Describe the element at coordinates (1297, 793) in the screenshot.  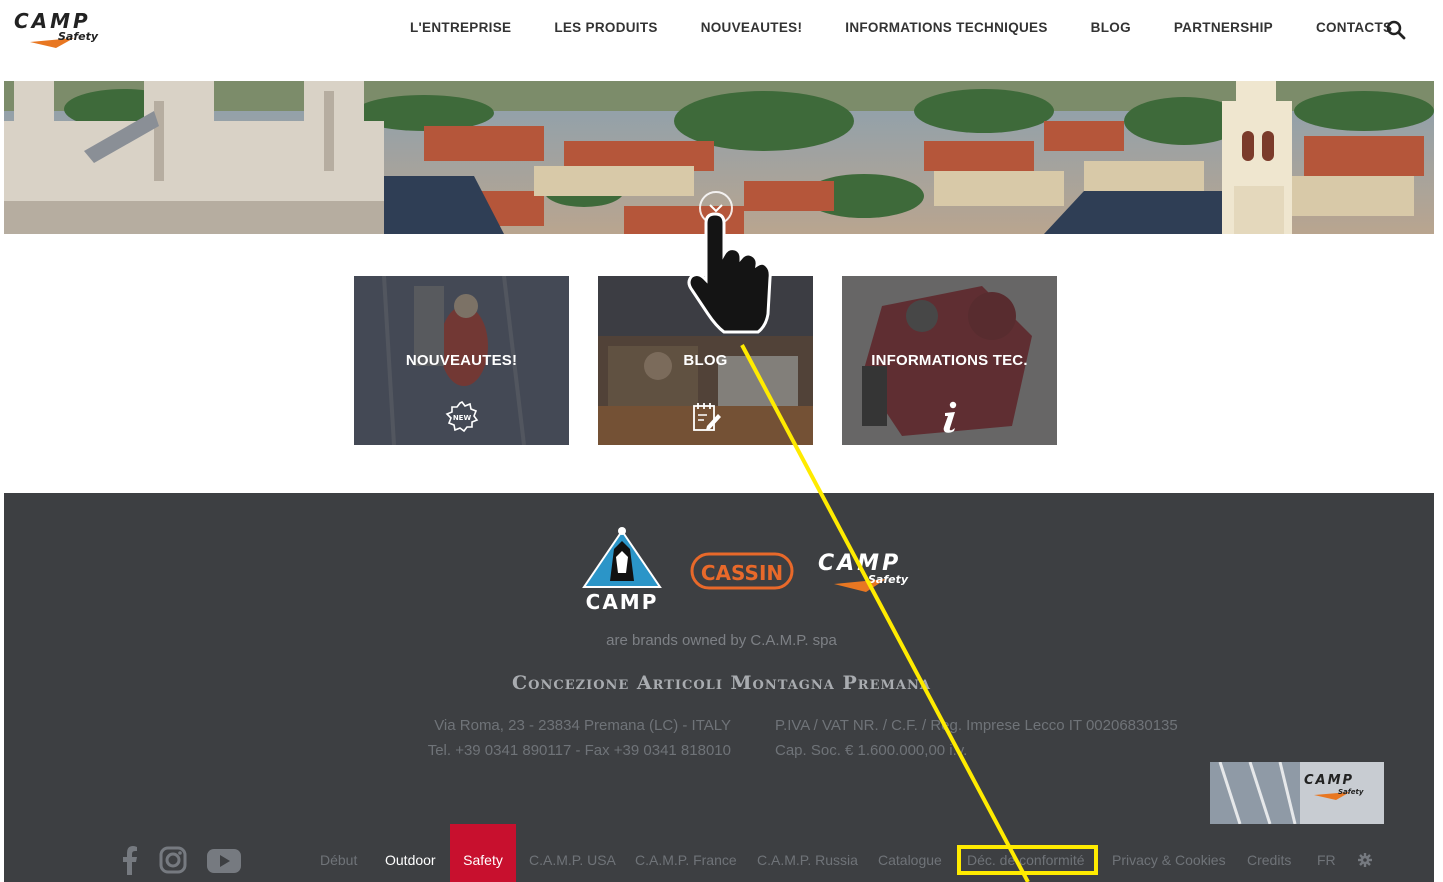
I see `camp-safety-promo-image: CAMP Safety` at that location.